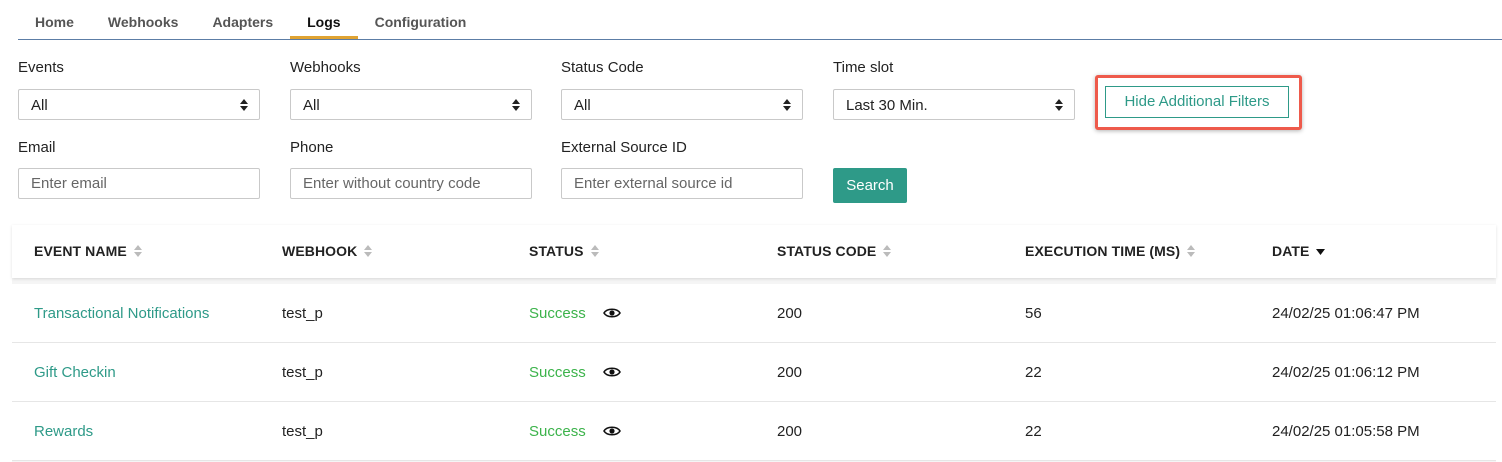 The image size is (1502, 462). I want to click on time-slot-label: Time slot, so click(863, 67).